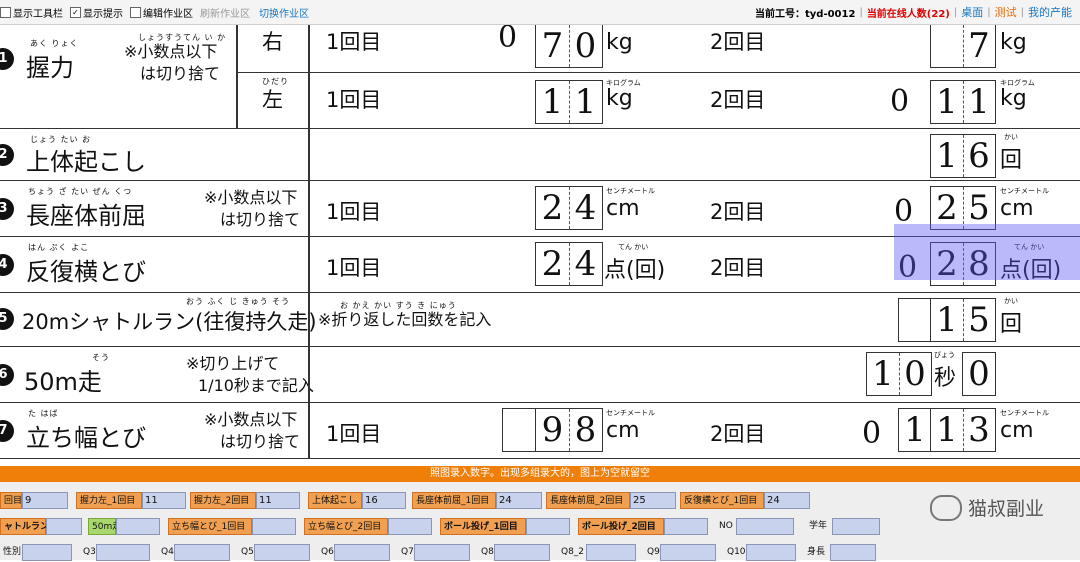 The image size is (1080, 562). I want to click on online-count: 当前在线人数(22), so click(908, 14).